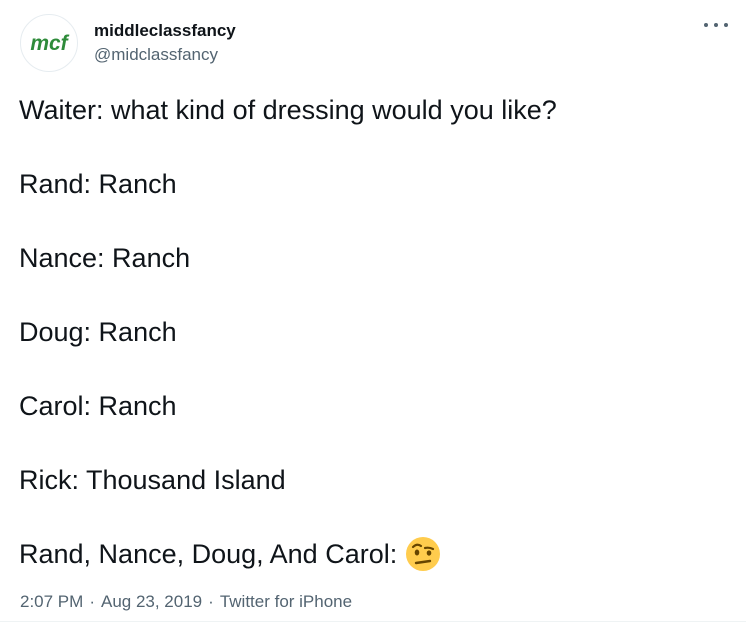  What do you see at coordinates (369, 480) in the screenshot?
I see `tweet-line: Rick: Thousand Island` at bounding box center [369, 480].